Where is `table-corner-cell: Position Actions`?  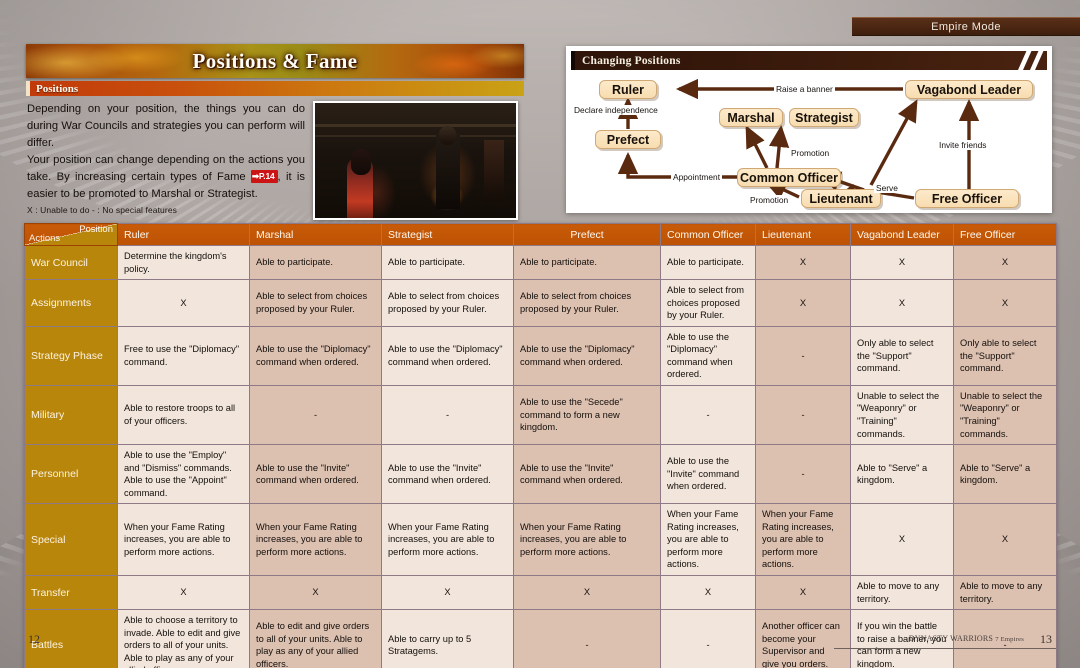 table-corner-cell: Position Actions is located at coordinates (71, 234).